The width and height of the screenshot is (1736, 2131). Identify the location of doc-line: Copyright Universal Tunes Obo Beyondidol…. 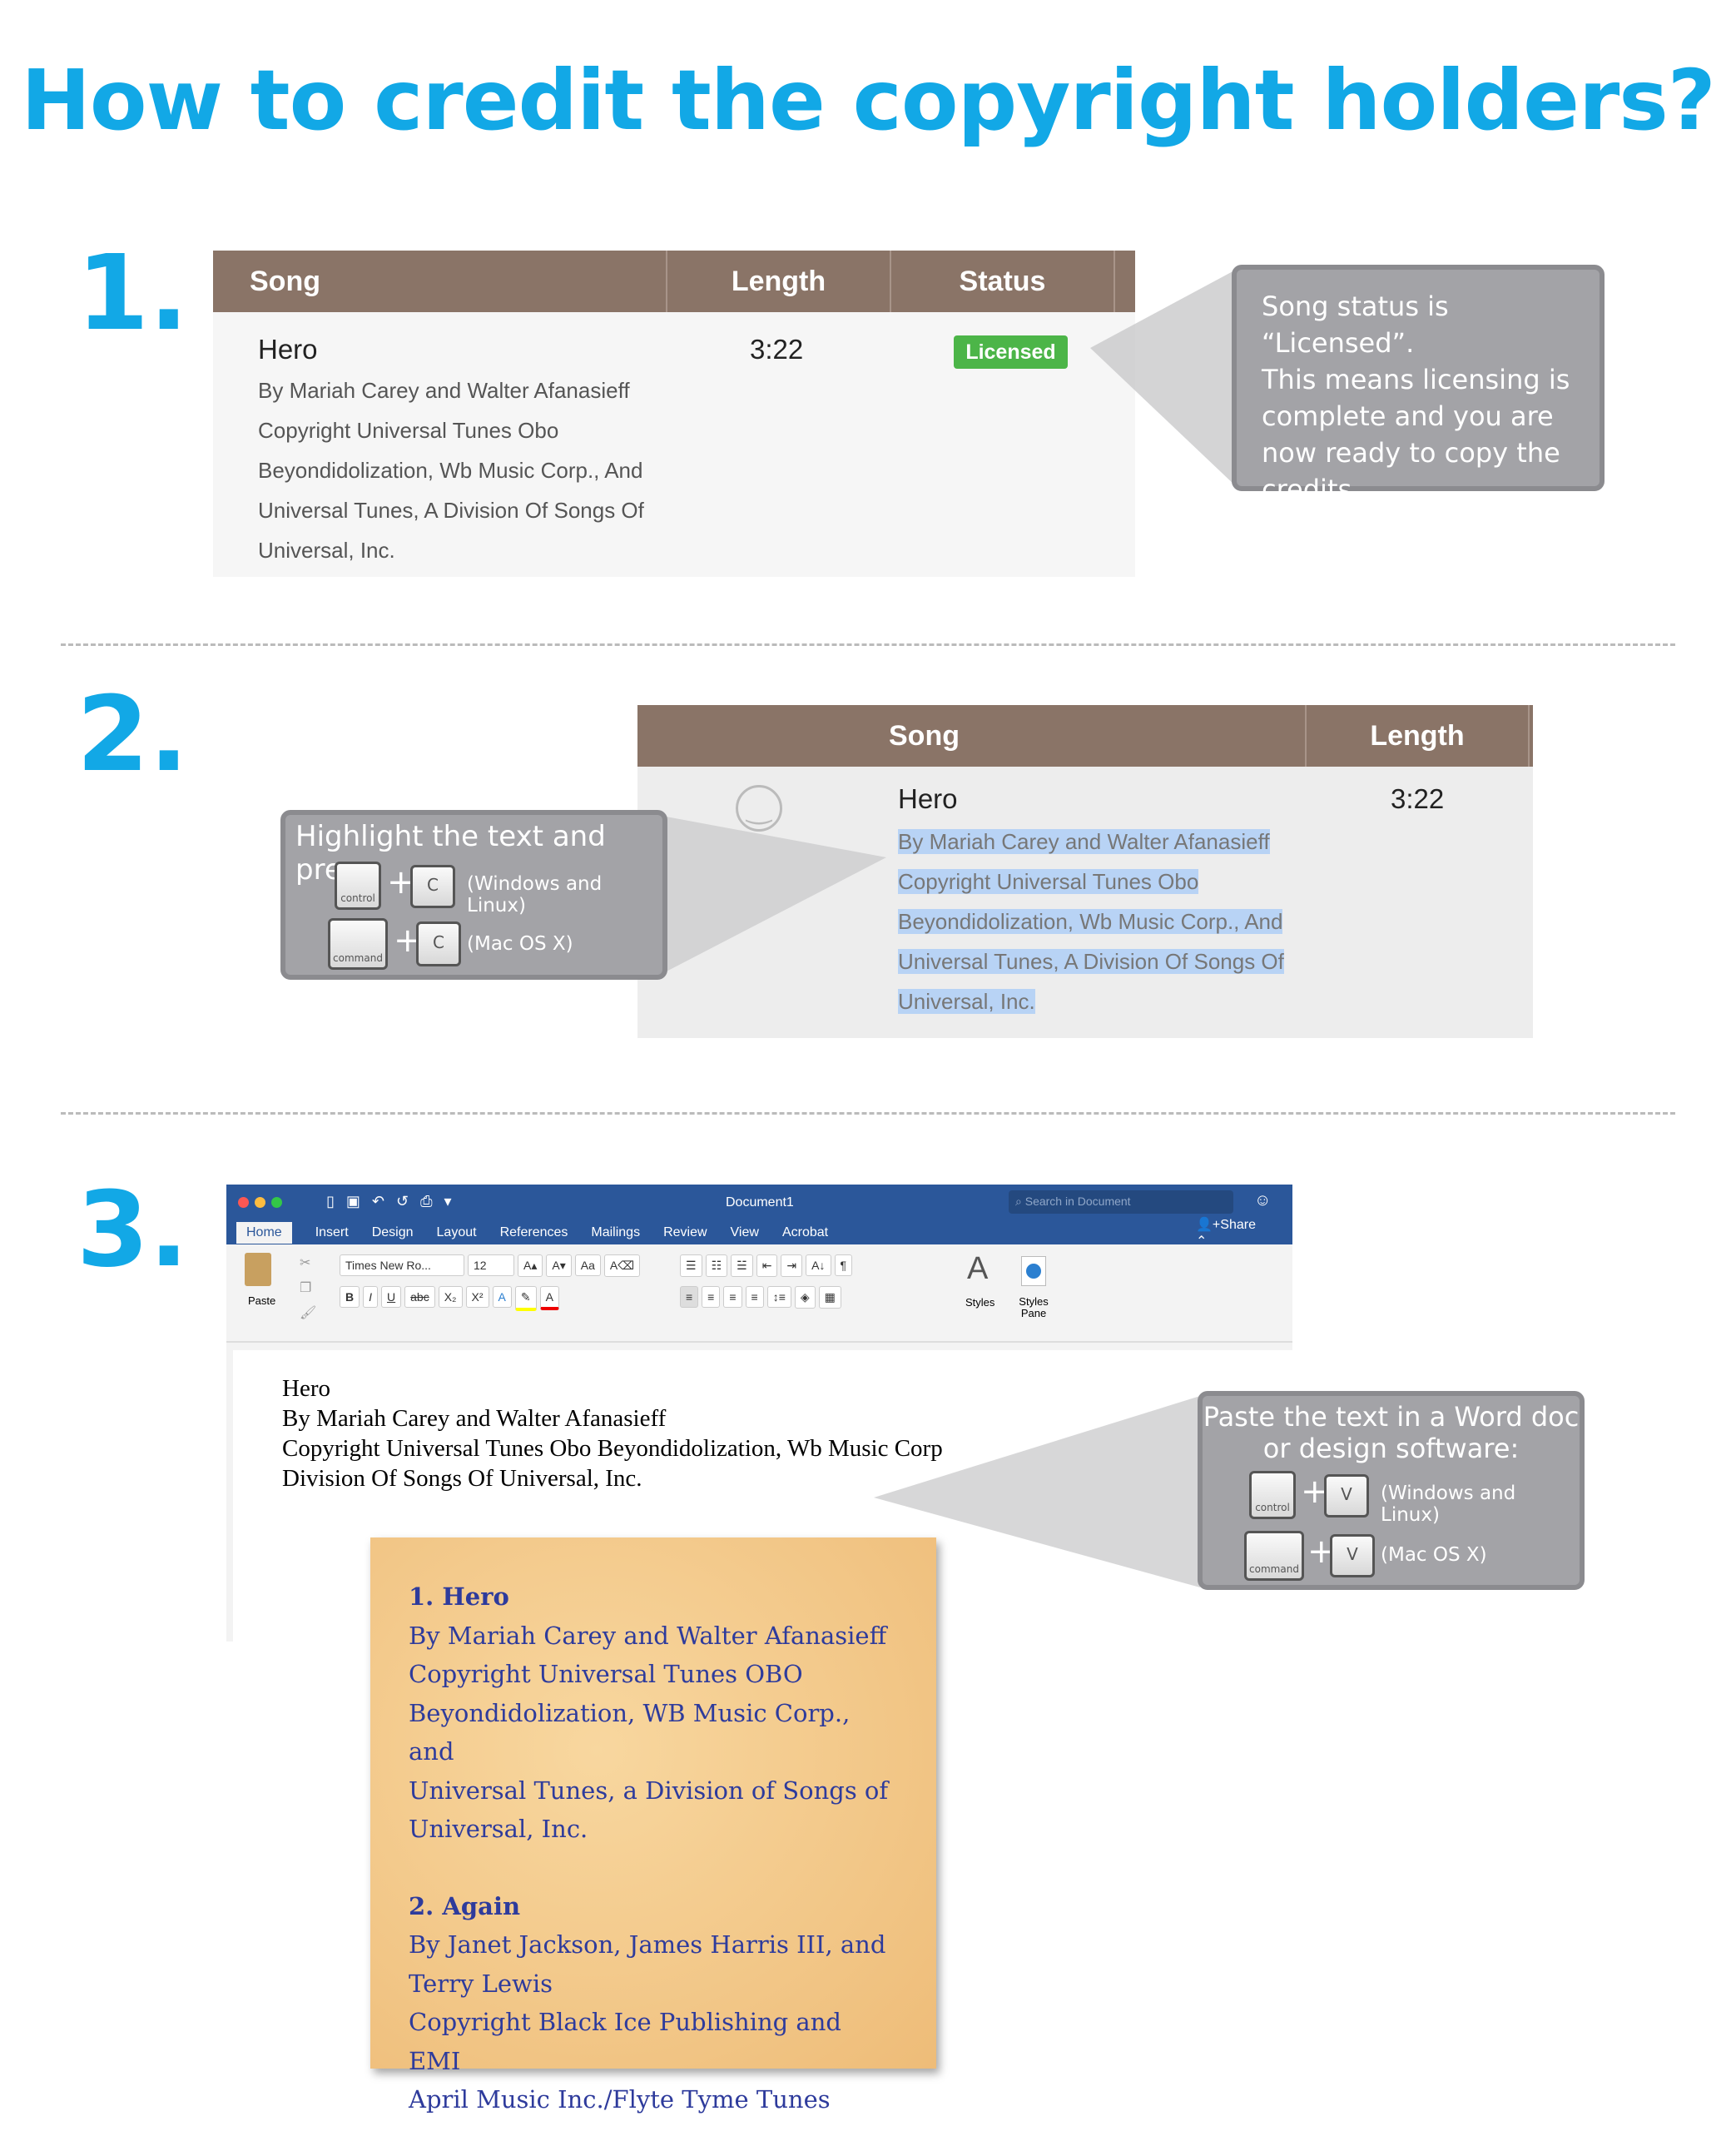
(612, 1448).